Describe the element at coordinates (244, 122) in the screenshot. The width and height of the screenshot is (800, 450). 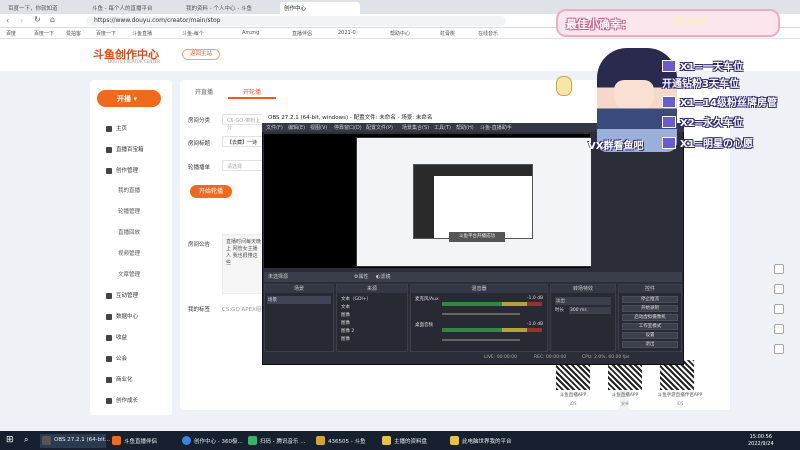
I see `category-select: CS:GO-带粉上分` at that location.